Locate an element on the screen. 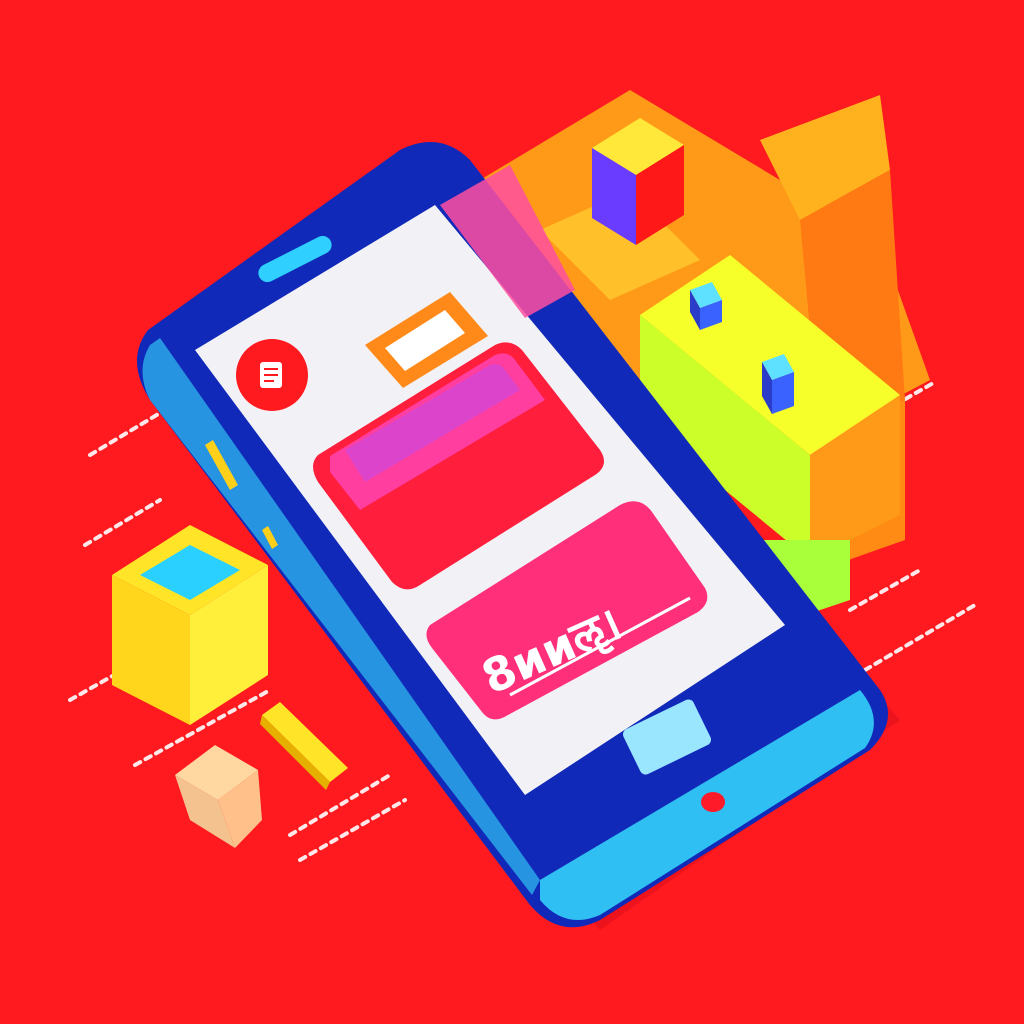 The width and height of the screenshot is (1024, 1024). red-dot-indicator is located at coordinates (713, 802).